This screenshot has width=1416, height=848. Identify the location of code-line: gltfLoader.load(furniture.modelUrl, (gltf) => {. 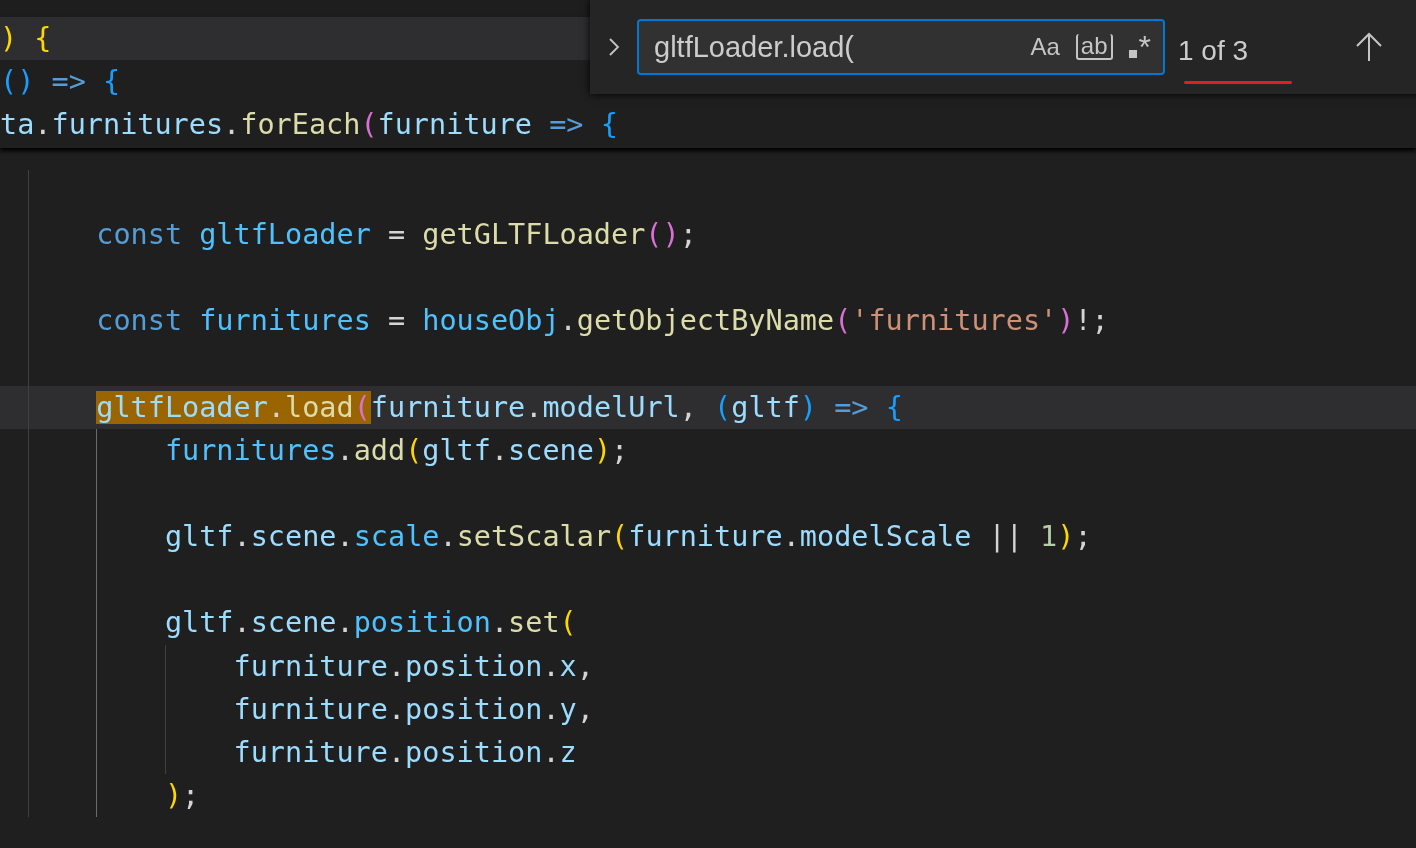
(499, 407).